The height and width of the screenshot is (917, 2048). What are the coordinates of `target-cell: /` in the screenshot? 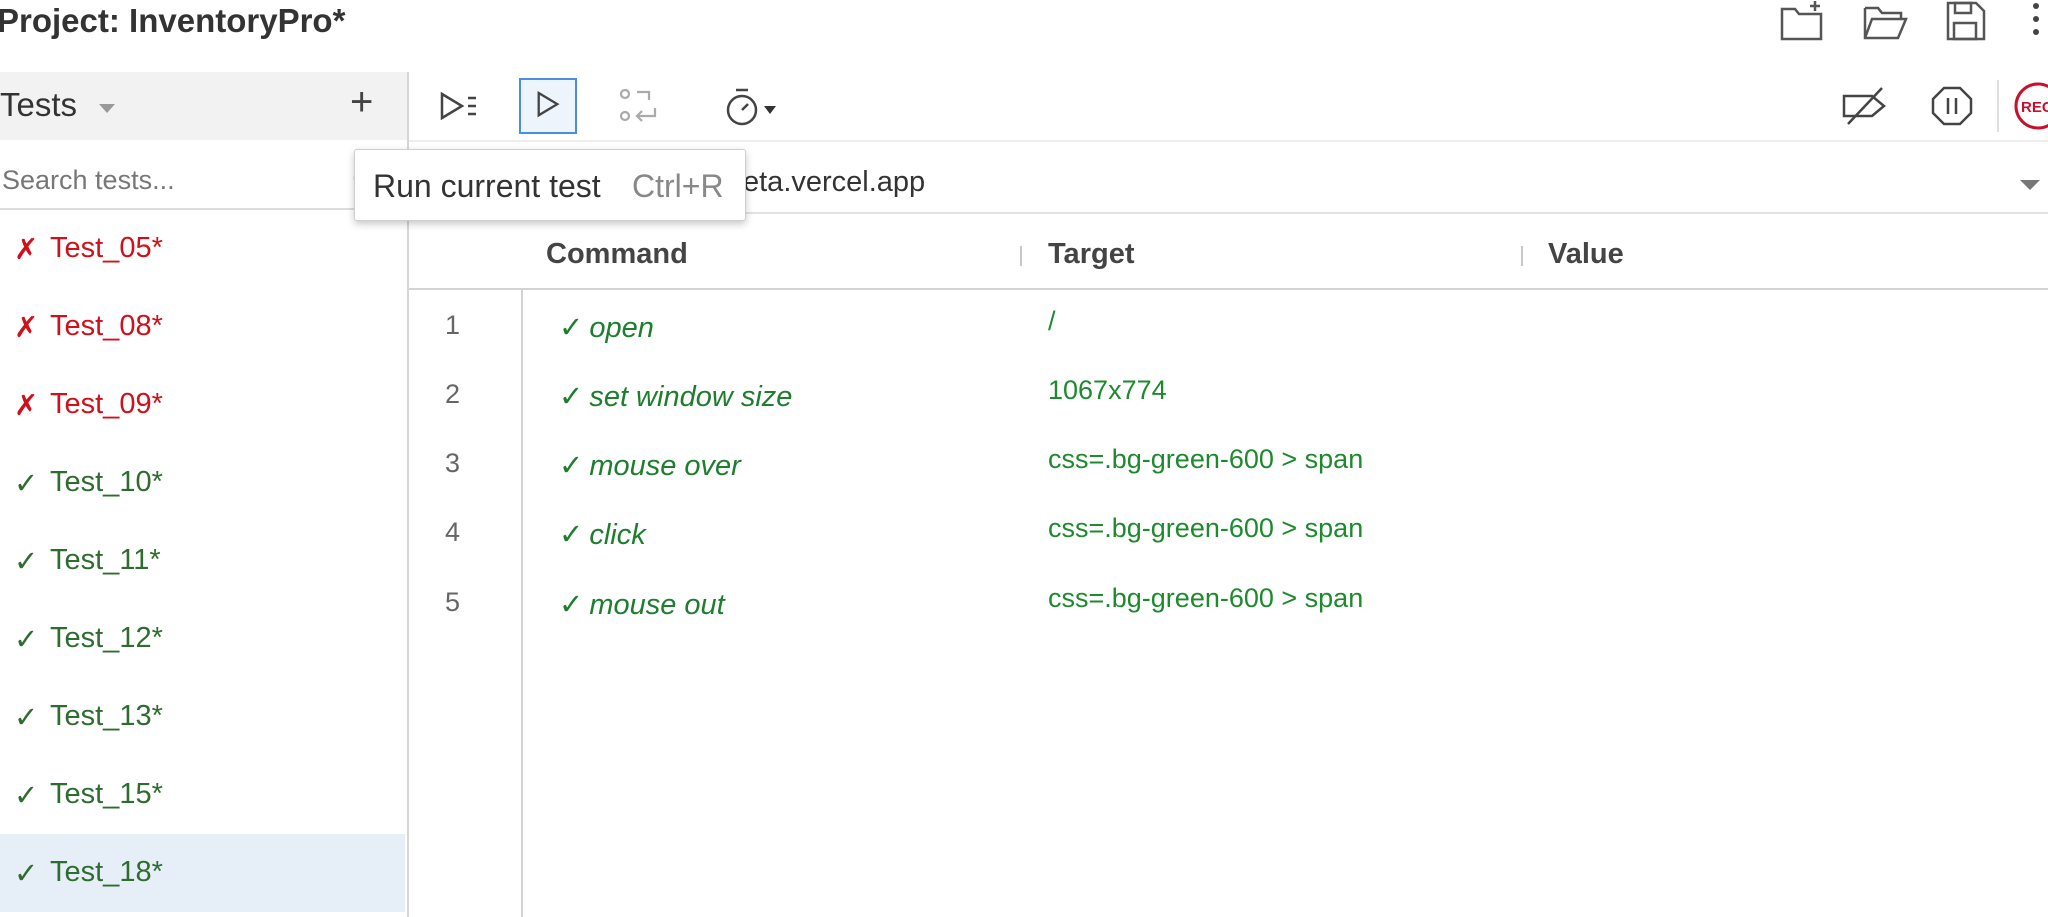 It's located at (1052, 321).